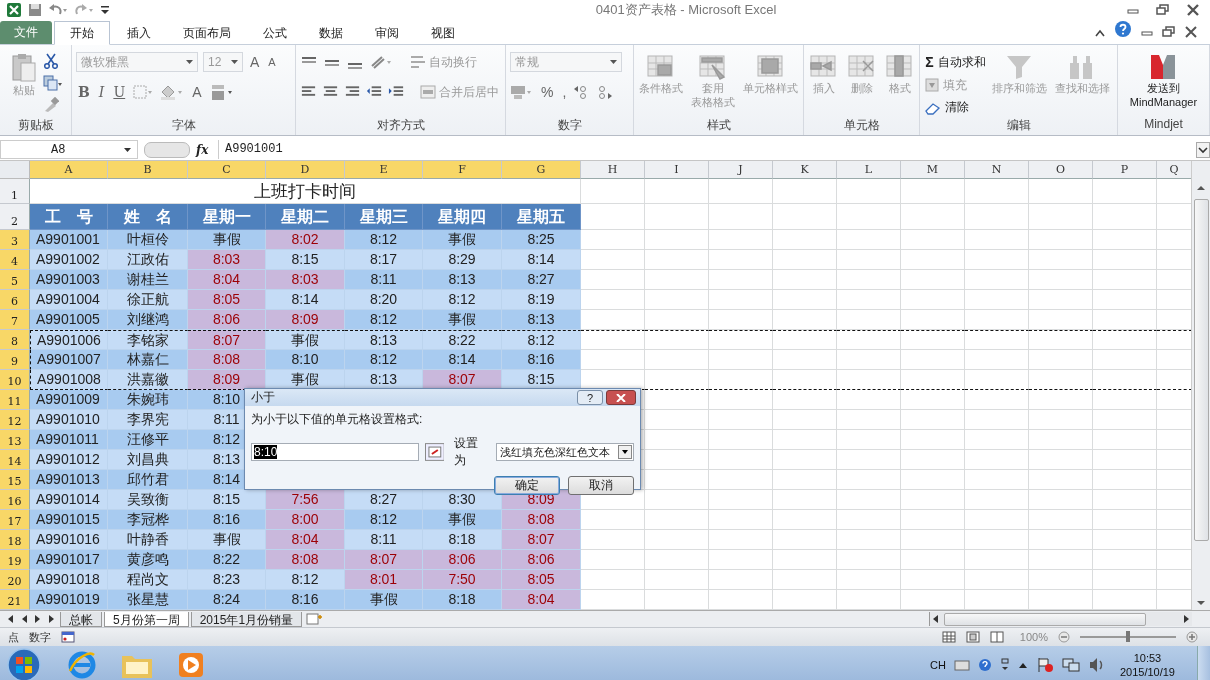  What do you see at coordinates (955, 62) in the screenshot?
I see `autosum-button: Σ 自动求和` at bounding box center [955, 62].